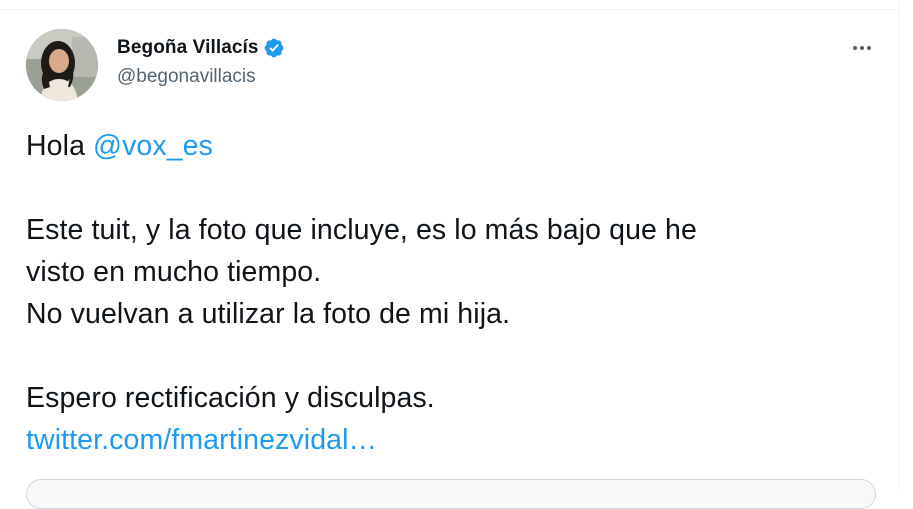 This screenshot has height=509, width=913. Describe the element at coordinates (230, 398) in the screenshot. I see `tweet-line: Espero rectificación y disculpas.` at that location.